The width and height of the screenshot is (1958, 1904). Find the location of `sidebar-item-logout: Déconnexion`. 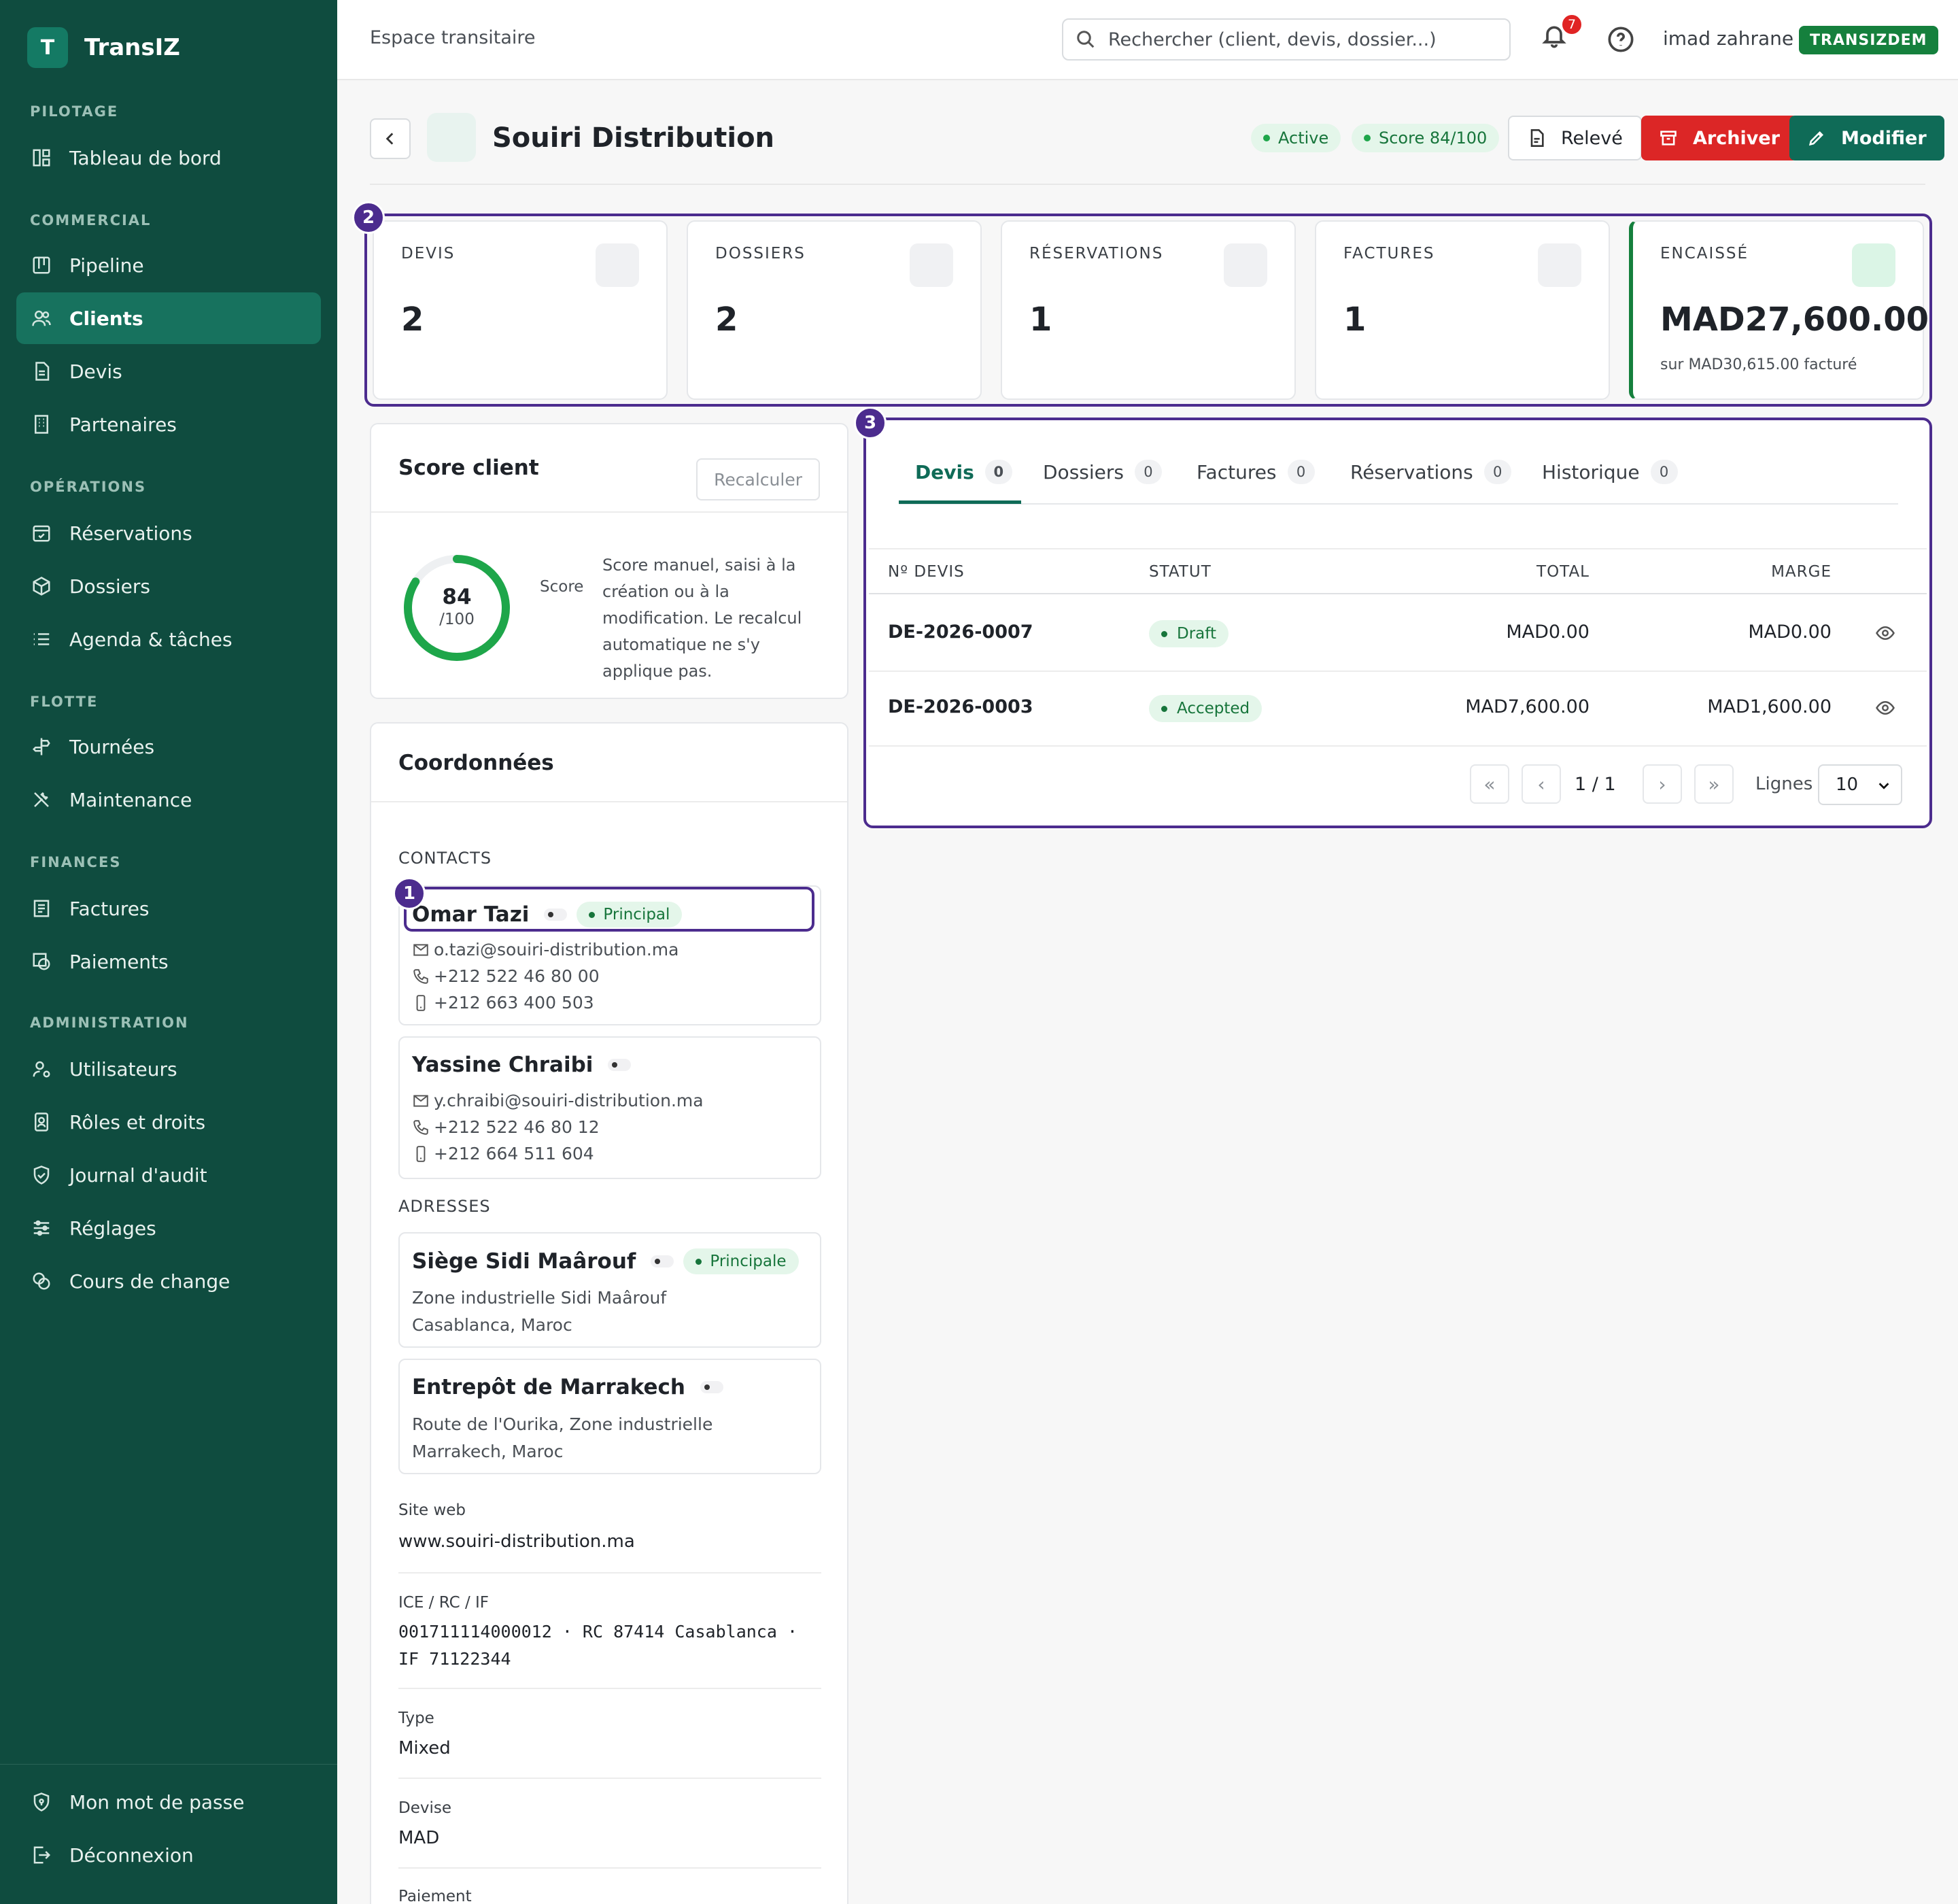

sidebar-item-logout: Déconnexion is located at coordinates (168, 1855).